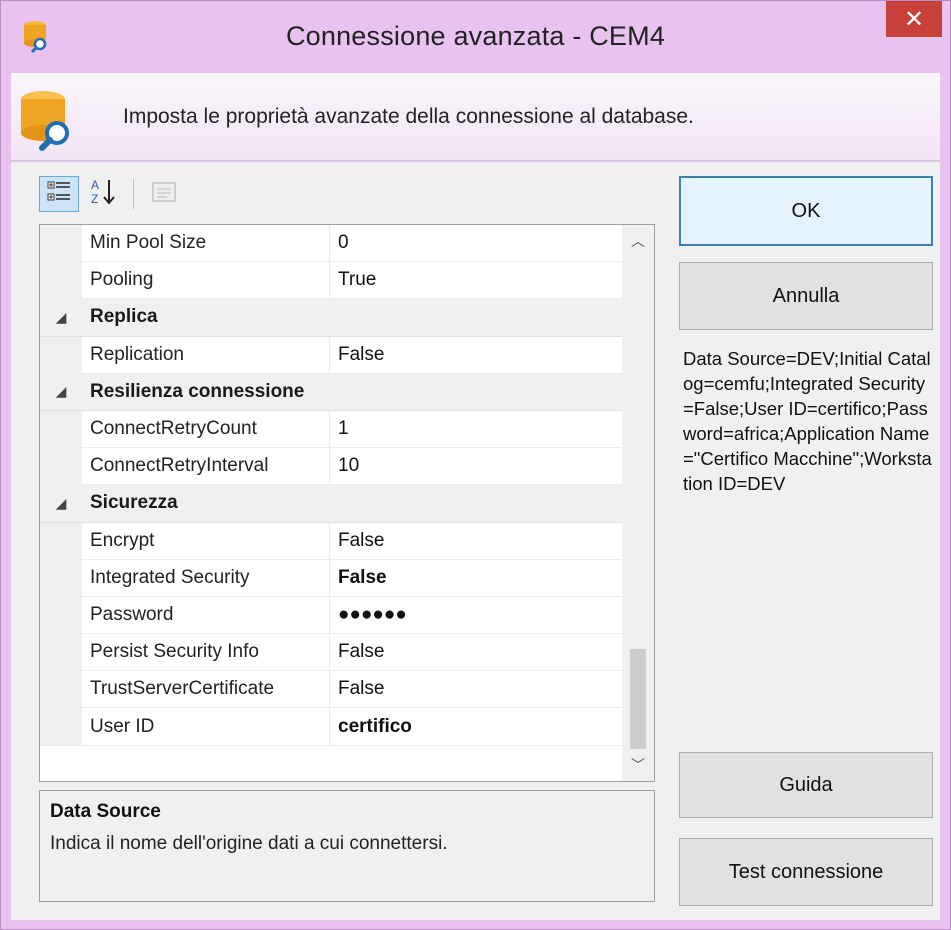  I want to click on property-value: True, so click(353, 280).